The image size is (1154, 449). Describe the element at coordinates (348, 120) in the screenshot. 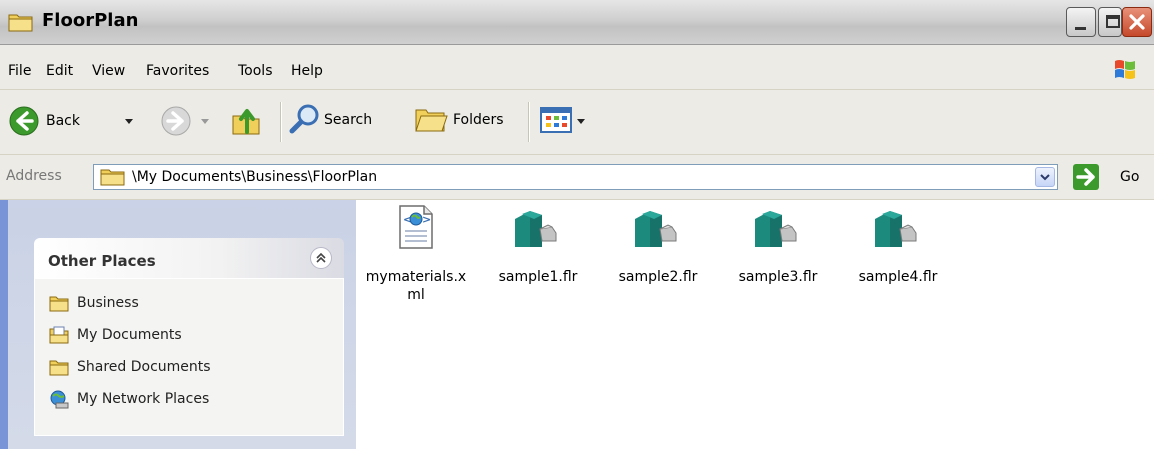

I see `search-label: Search` at that location.